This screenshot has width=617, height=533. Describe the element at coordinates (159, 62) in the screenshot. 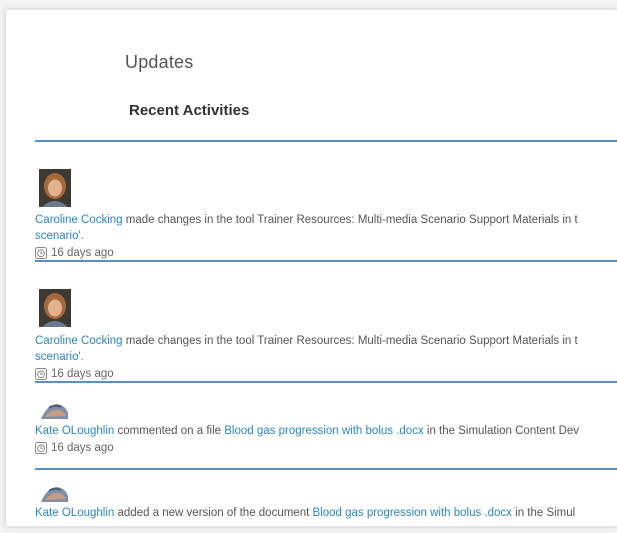

I see `page-title: Updates` at that location.